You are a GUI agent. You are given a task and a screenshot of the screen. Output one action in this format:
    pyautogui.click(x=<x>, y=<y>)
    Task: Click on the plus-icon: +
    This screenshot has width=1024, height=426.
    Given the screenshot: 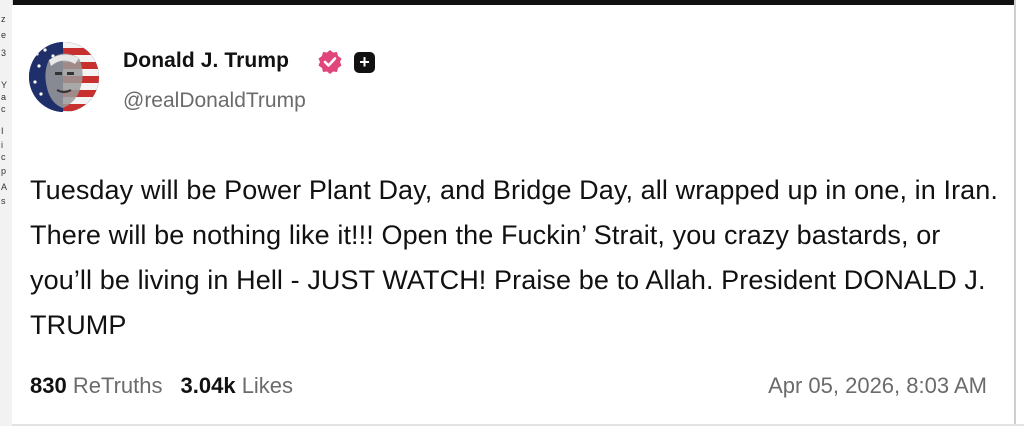 What is the action you would take?
    pyautogui.click(x=364, y=62)
    